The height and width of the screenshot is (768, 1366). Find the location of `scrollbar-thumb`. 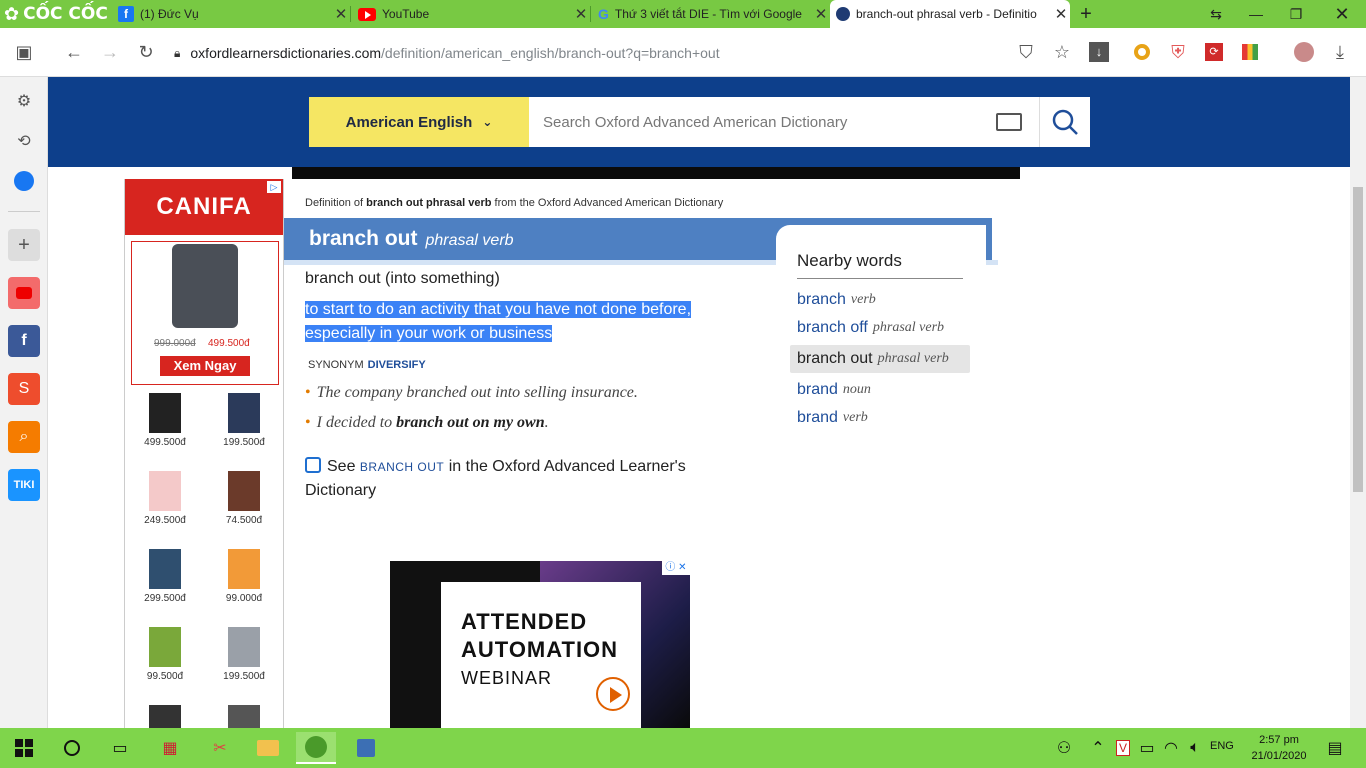

scrollbar-thumb is located at coordinates (1358, 339).